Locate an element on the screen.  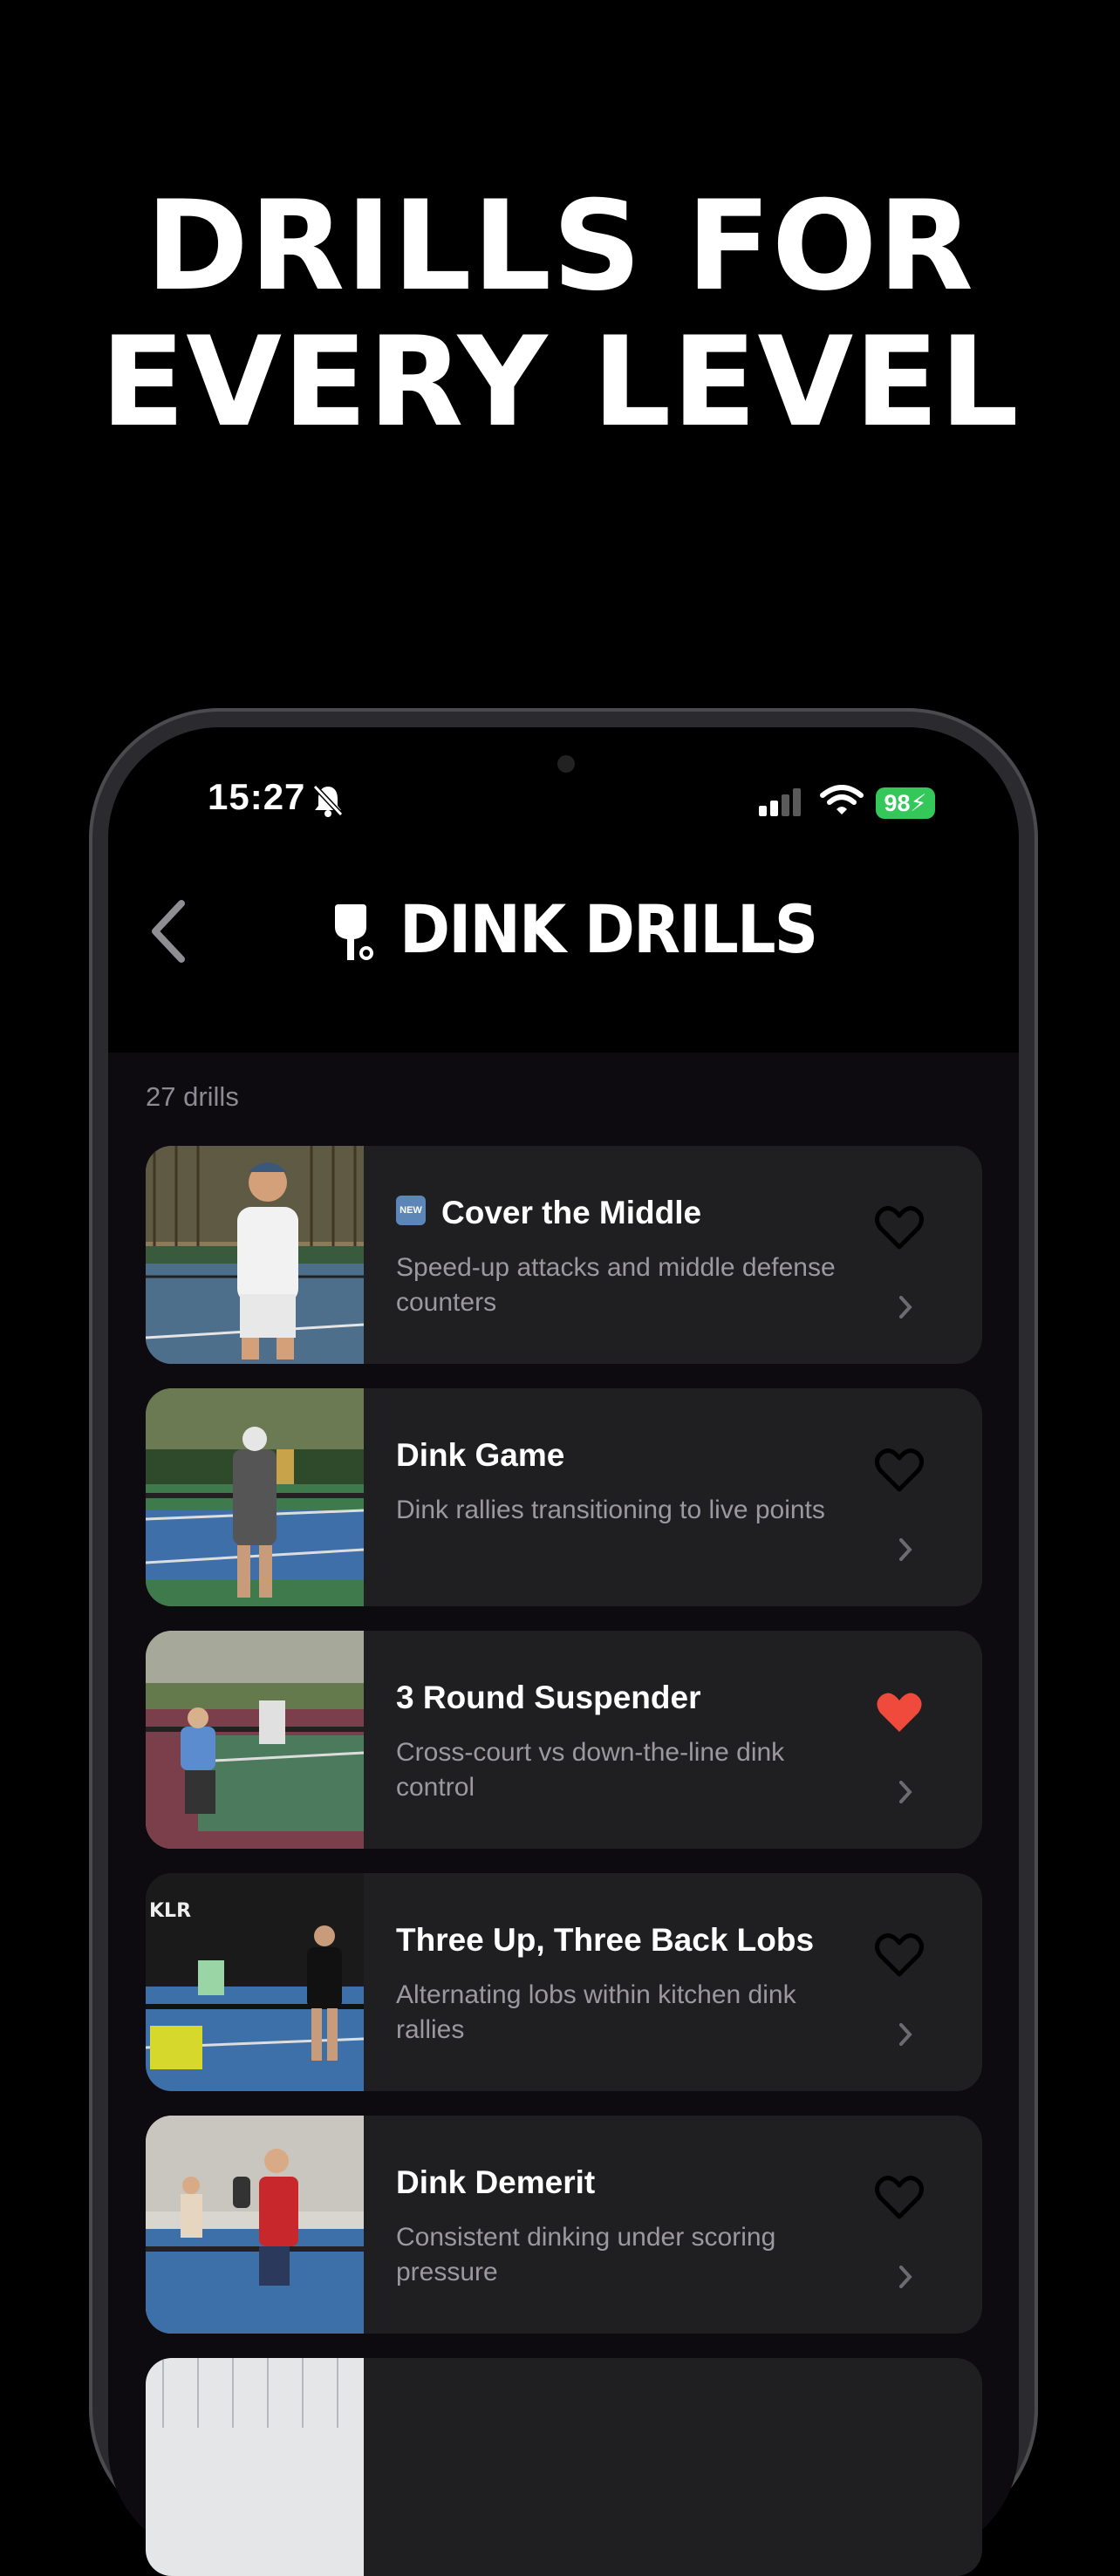
battery-indicator: 98⚡ is located at coordinates (905, 803).